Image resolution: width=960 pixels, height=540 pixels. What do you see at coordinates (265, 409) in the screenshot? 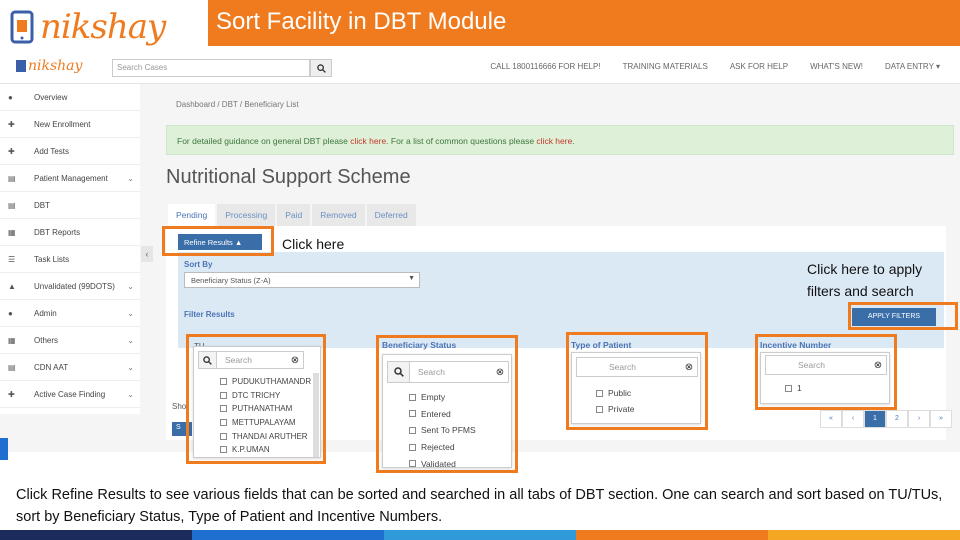
I see `list-item: PUTHANATHAM` at bounding box center [265, 409].